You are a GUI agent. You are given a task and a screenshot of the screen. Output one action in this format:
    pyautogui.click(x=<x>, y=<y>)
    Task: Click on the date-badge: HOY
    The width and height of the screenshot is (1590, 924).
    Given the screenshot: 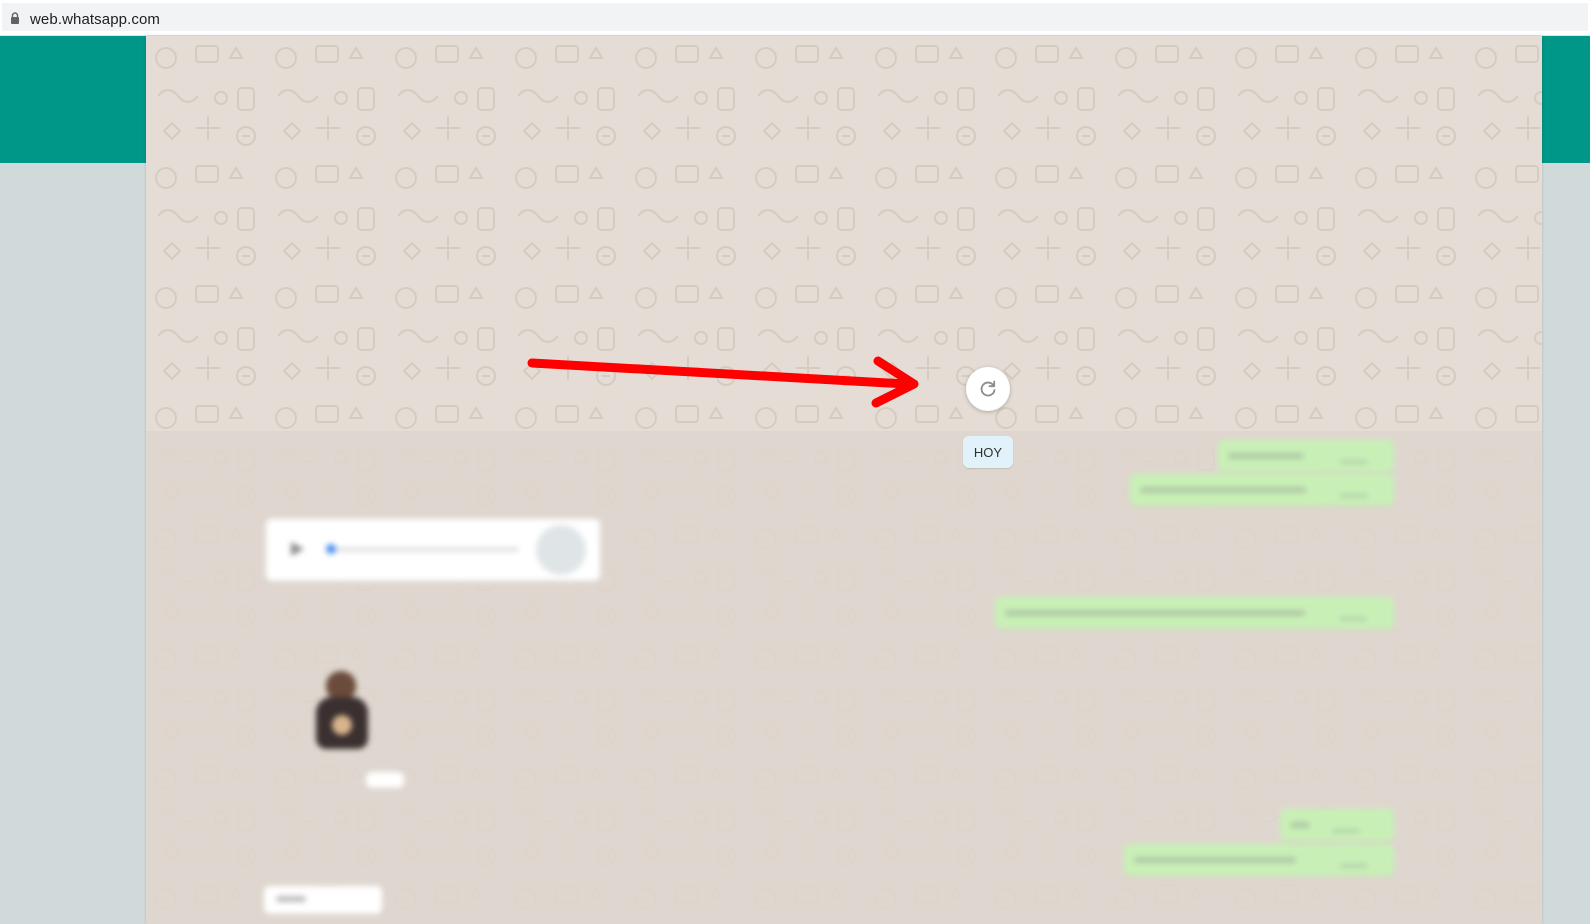 What is the action you would take?
    pyautogui.click(x=988, y=452)
    